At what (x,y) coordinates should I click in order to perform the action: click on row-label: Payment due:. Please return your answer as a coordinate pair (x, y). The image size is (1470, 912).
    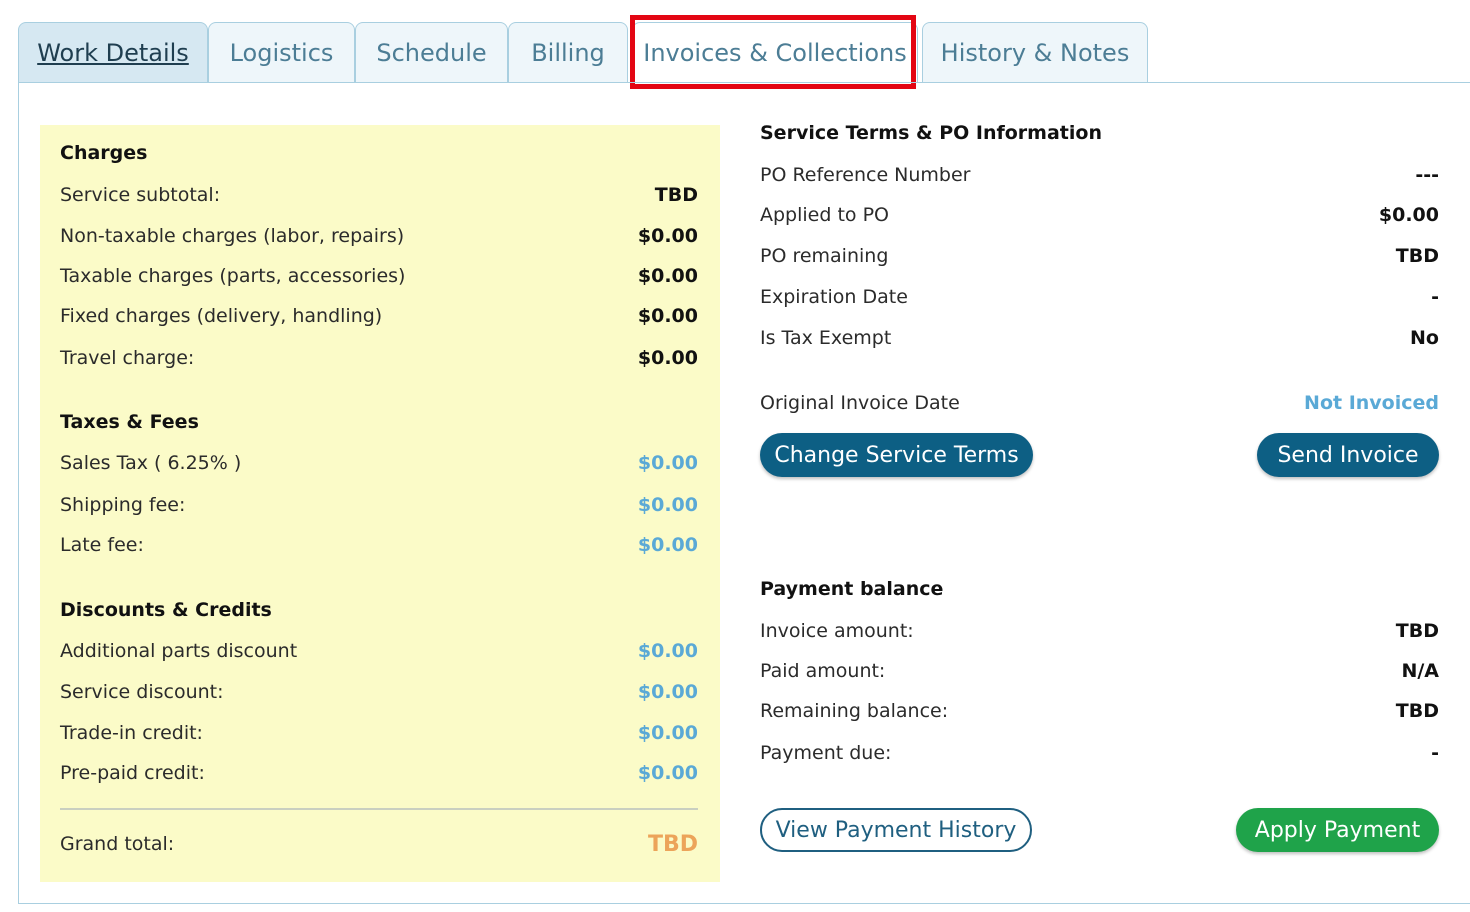
    Looking at the image, I should click on (826, 753).